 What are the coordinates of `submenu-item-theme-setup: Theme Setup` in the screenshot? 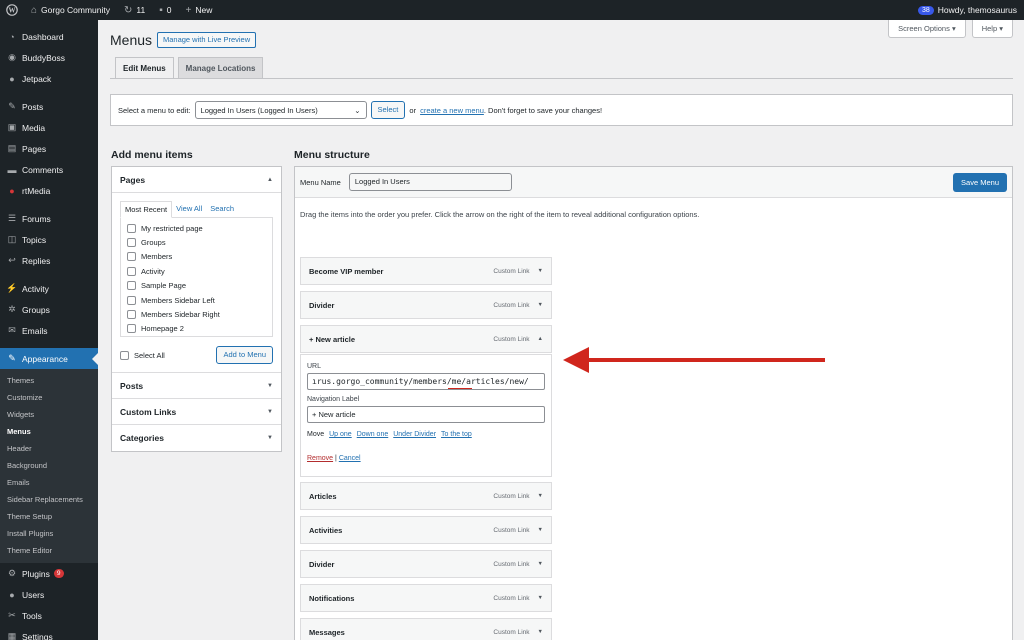 It's located at (49, 516).